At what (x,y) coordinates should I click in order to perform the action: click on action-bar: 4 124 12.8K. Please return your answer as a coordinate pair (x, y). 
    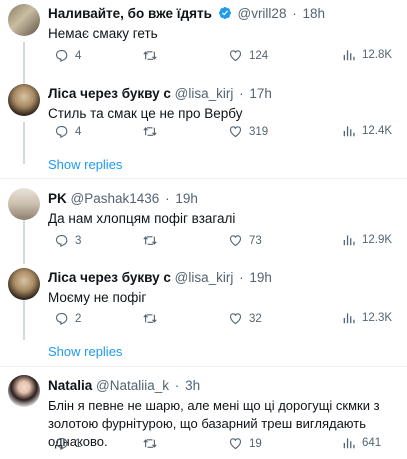
    Looking at the image, I should click on (227, 57).